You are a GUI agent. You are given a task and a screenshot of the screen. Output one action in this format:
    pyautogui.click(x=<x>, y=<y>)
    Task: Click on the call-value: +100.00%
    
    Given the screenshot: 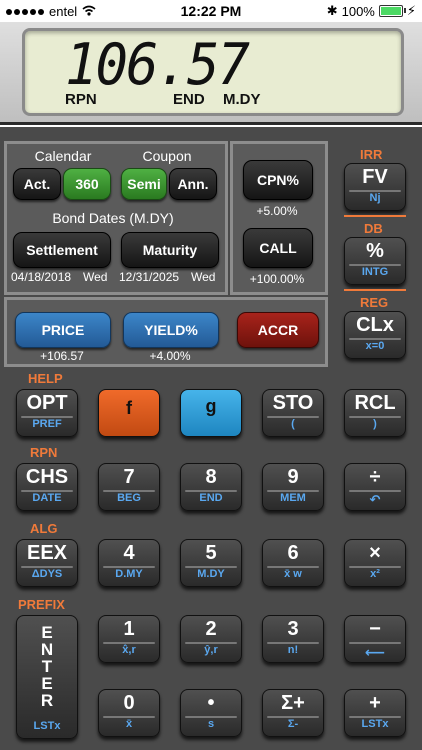 What is the action you would take?
    pyautogui.click(x=277, y=279)
    